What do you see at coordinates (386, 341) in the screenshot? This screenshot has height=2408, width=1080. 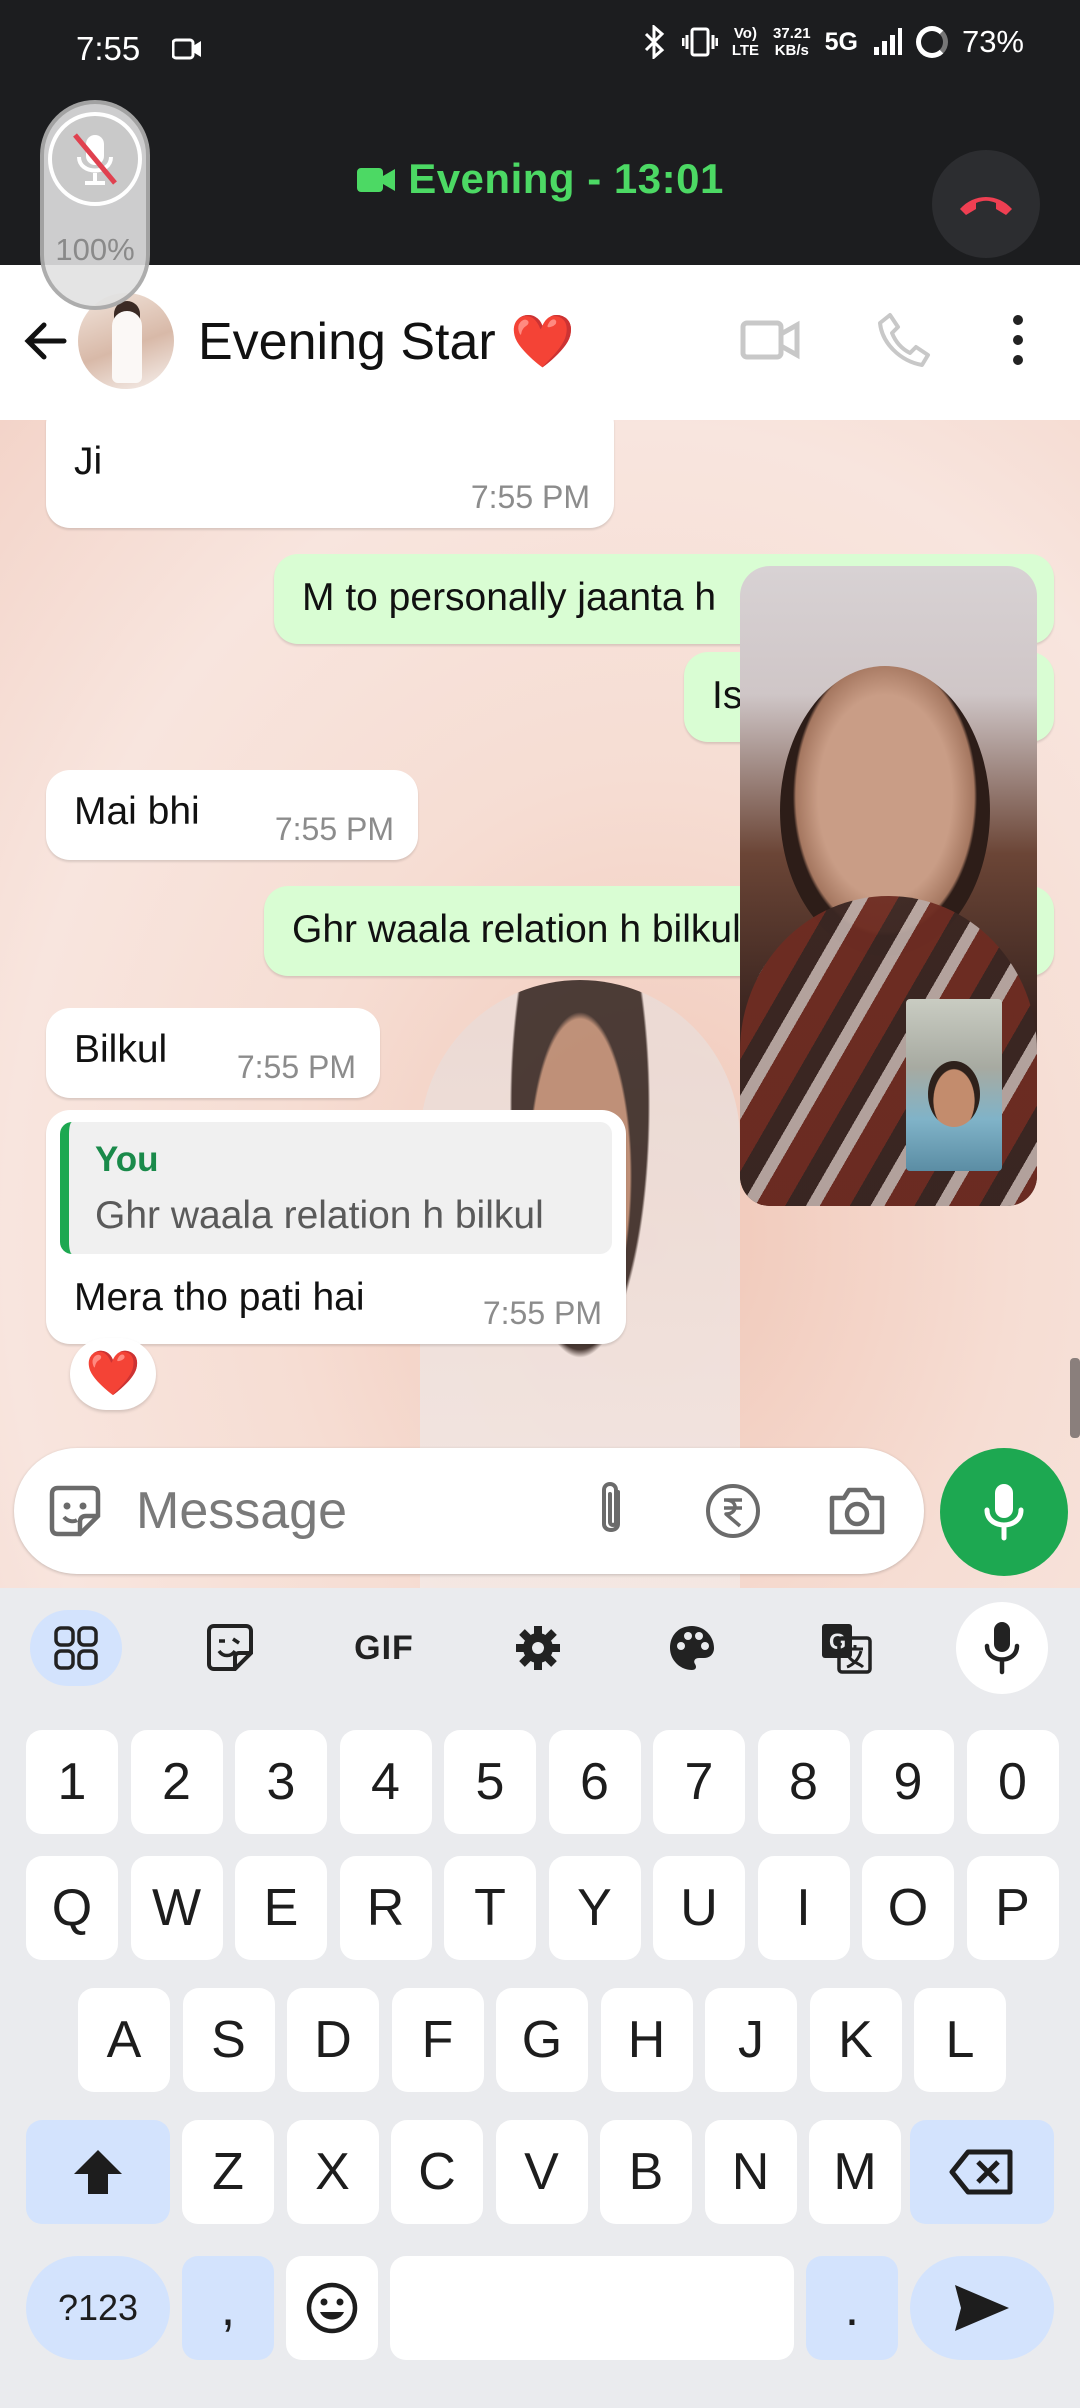 I see `contact-name: Evening Star ❤️` at bounding box center [386, 341].